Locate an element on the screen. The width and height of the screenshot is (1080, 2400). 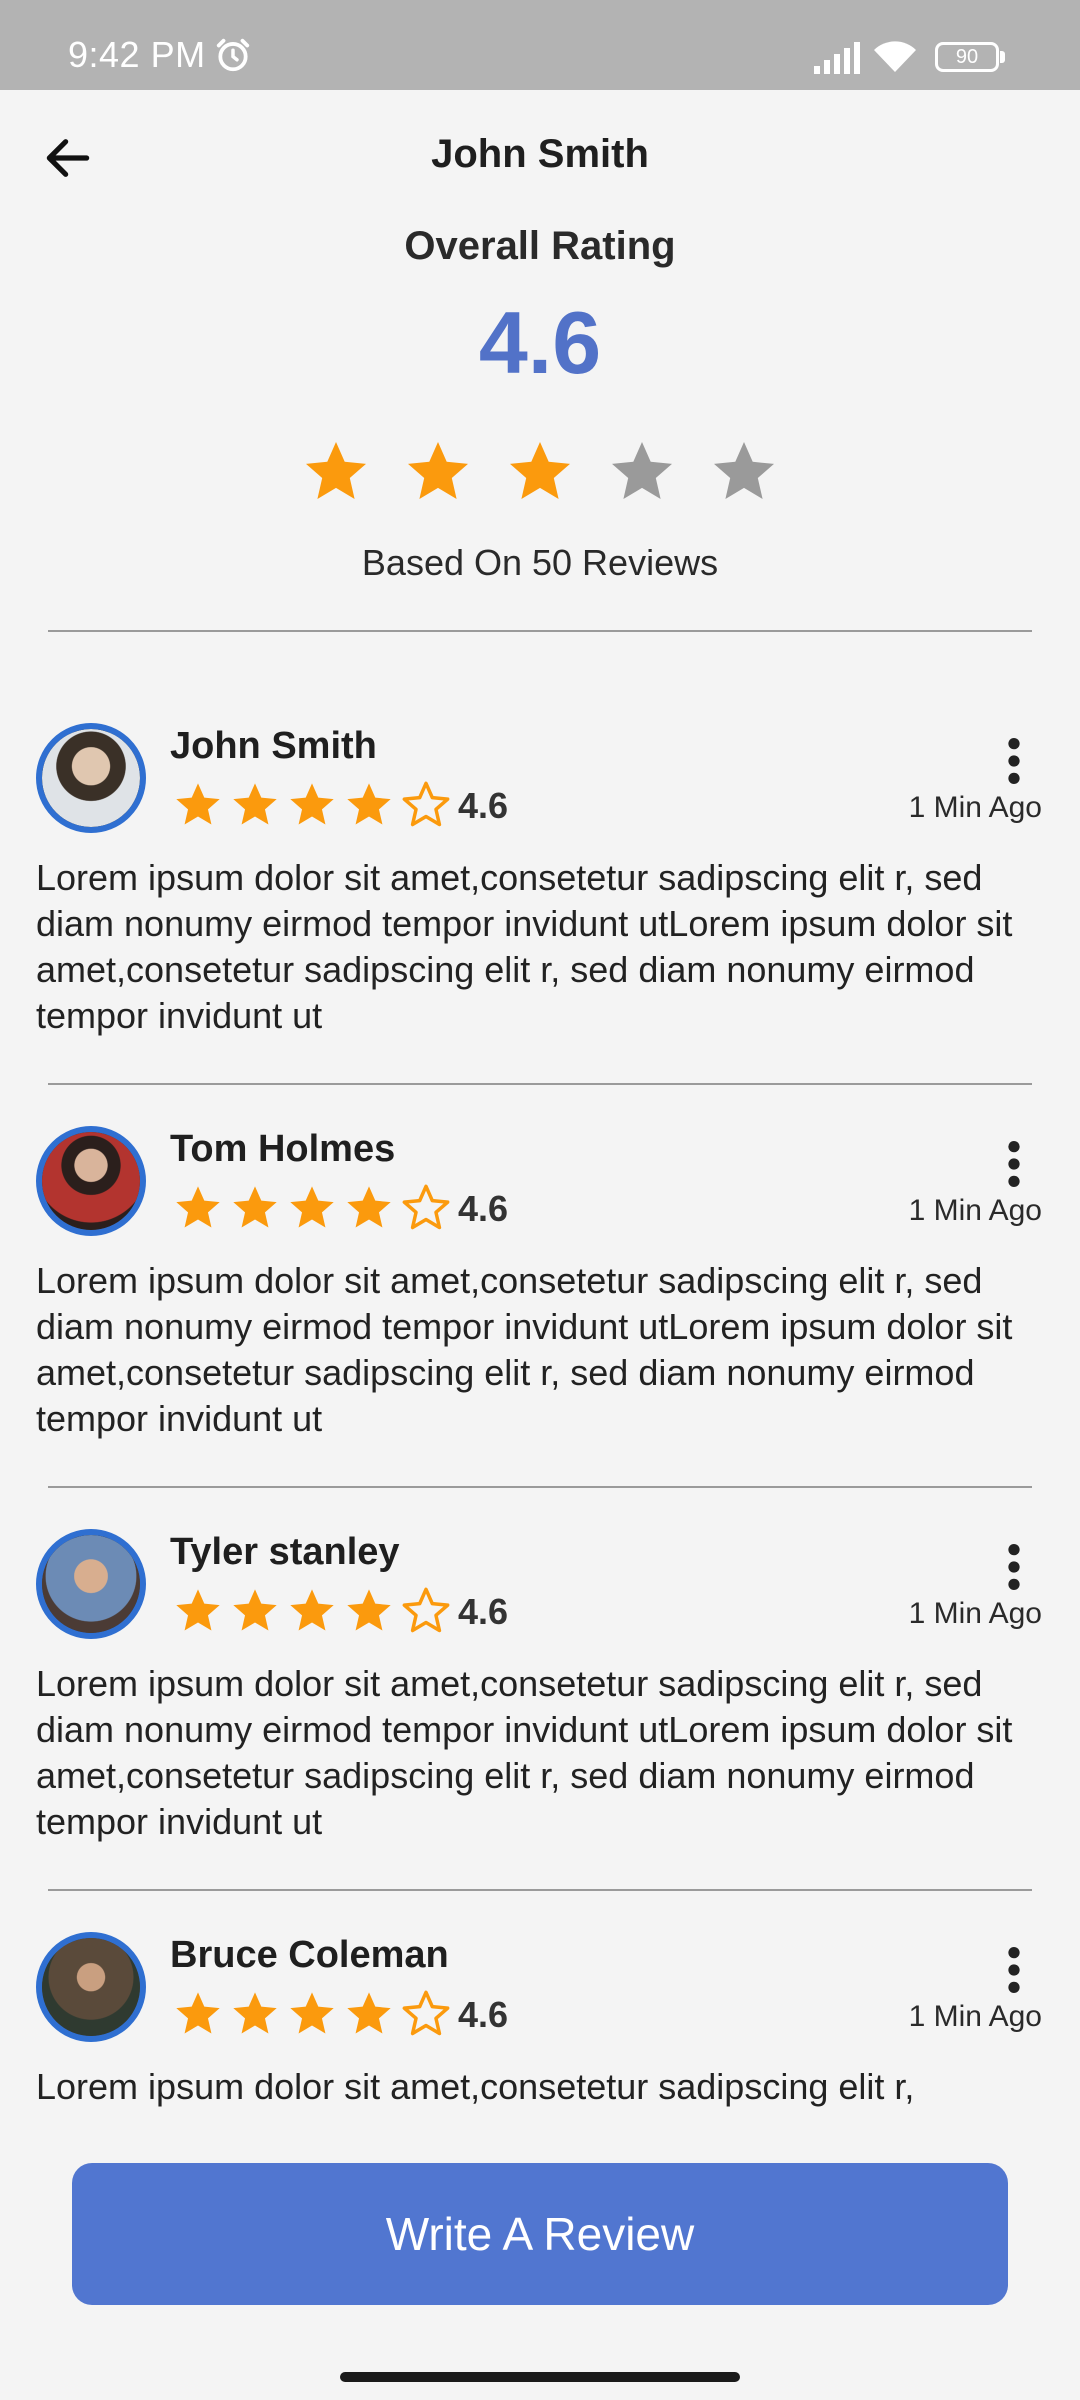
wifi-icon is located at coordinates (895, 56).